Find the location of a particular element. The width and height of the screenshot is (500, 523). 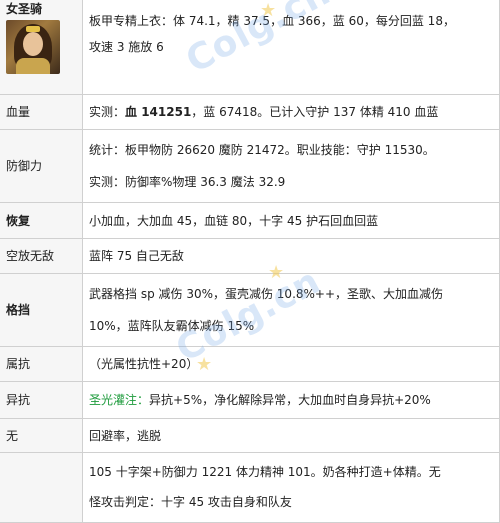

row-label-invincible: 空放无敌 is located at coordinates (41, 256).